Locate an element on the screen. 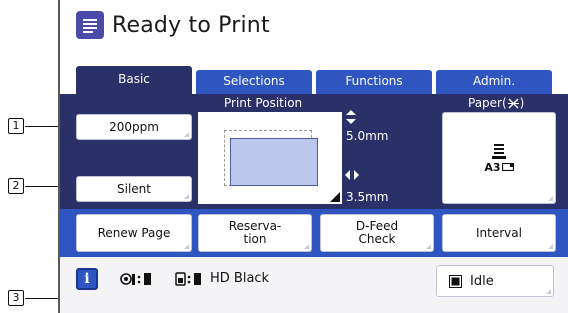  renew-page-button: Renew Page is located at coordinates (134, 233).